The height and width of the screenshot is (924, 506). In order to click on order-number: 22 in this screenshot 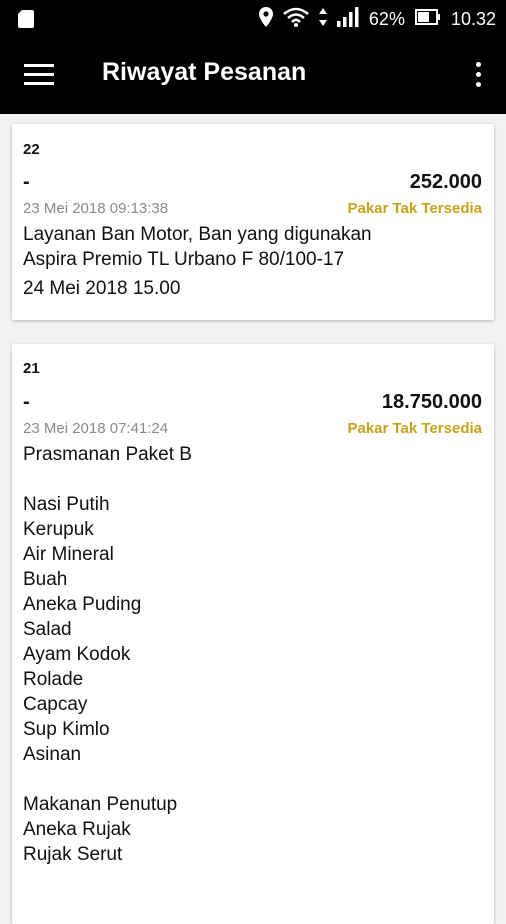, I will do `click(31, 149)`.